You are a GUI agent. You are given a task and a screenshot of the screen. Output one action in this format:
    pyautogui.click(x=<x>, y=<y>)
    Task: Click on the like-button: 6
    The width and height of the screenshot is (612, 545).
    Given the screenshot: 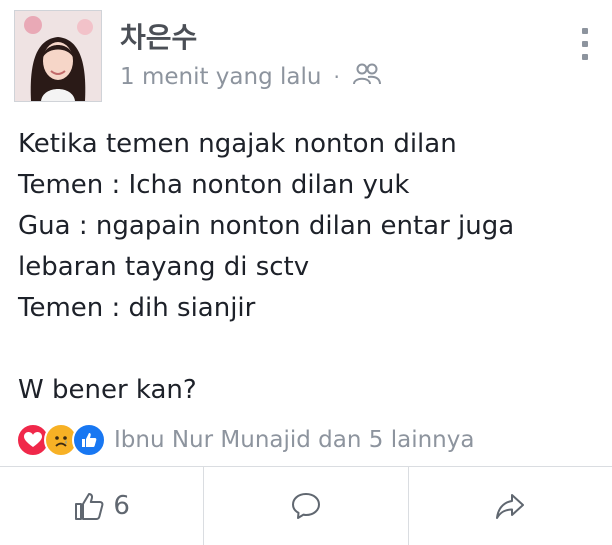 What is the action you would take?
    pyautogui.click(x=102, y=506)
    